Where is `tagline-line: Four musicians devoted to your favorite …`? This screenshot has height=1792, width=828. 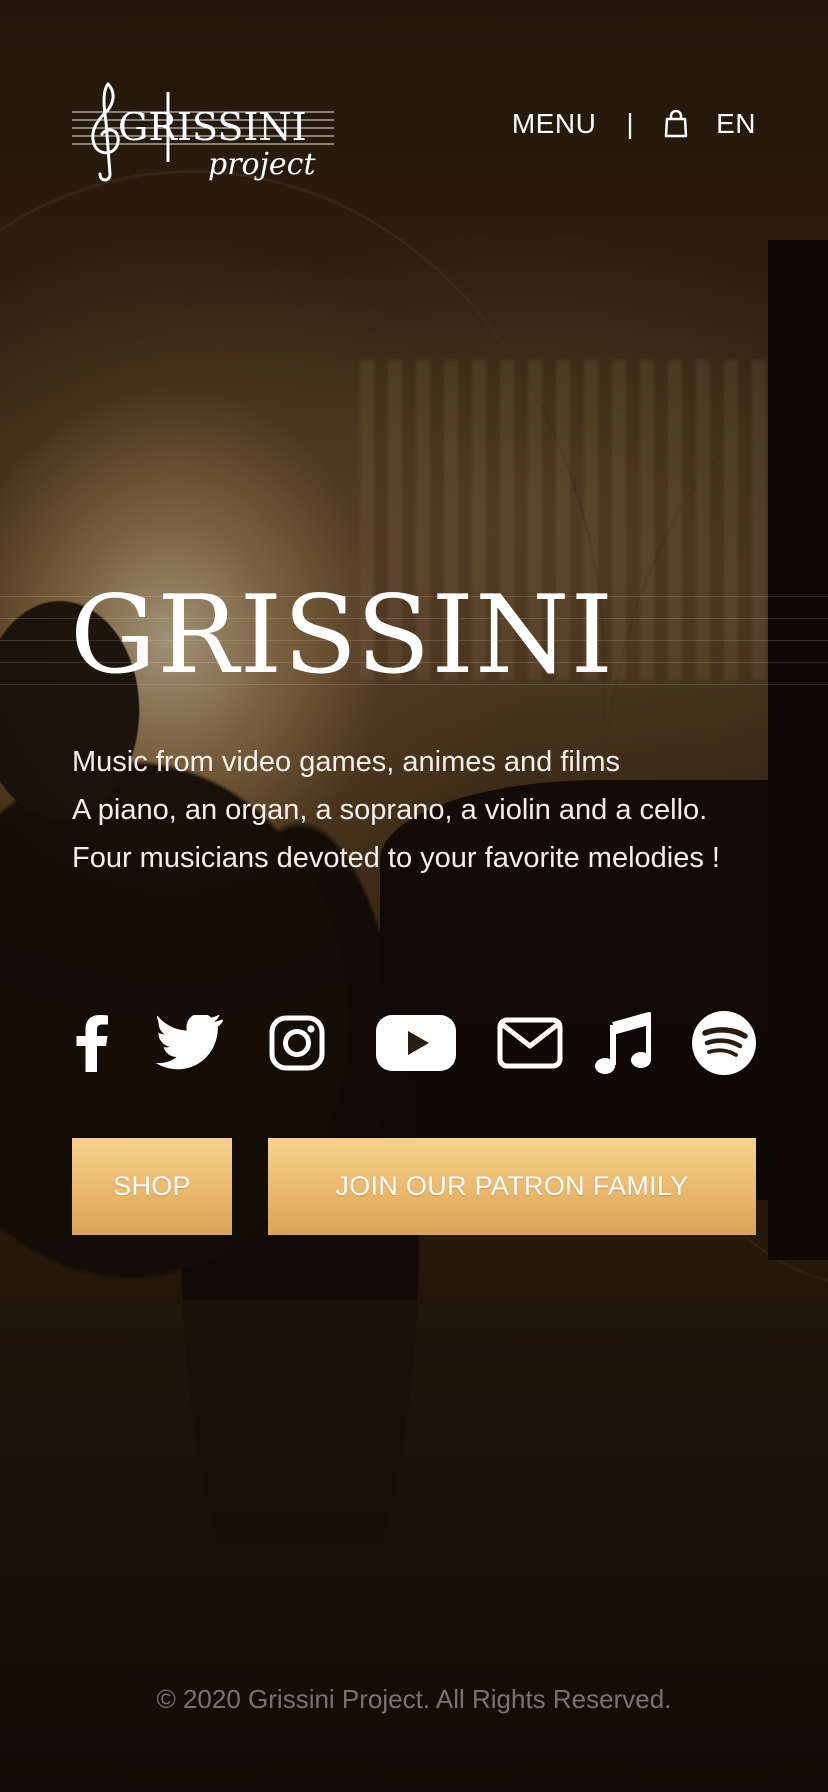 tagline-line: Four musicians devoted to your favorite … is located at coordinates (396, 858).